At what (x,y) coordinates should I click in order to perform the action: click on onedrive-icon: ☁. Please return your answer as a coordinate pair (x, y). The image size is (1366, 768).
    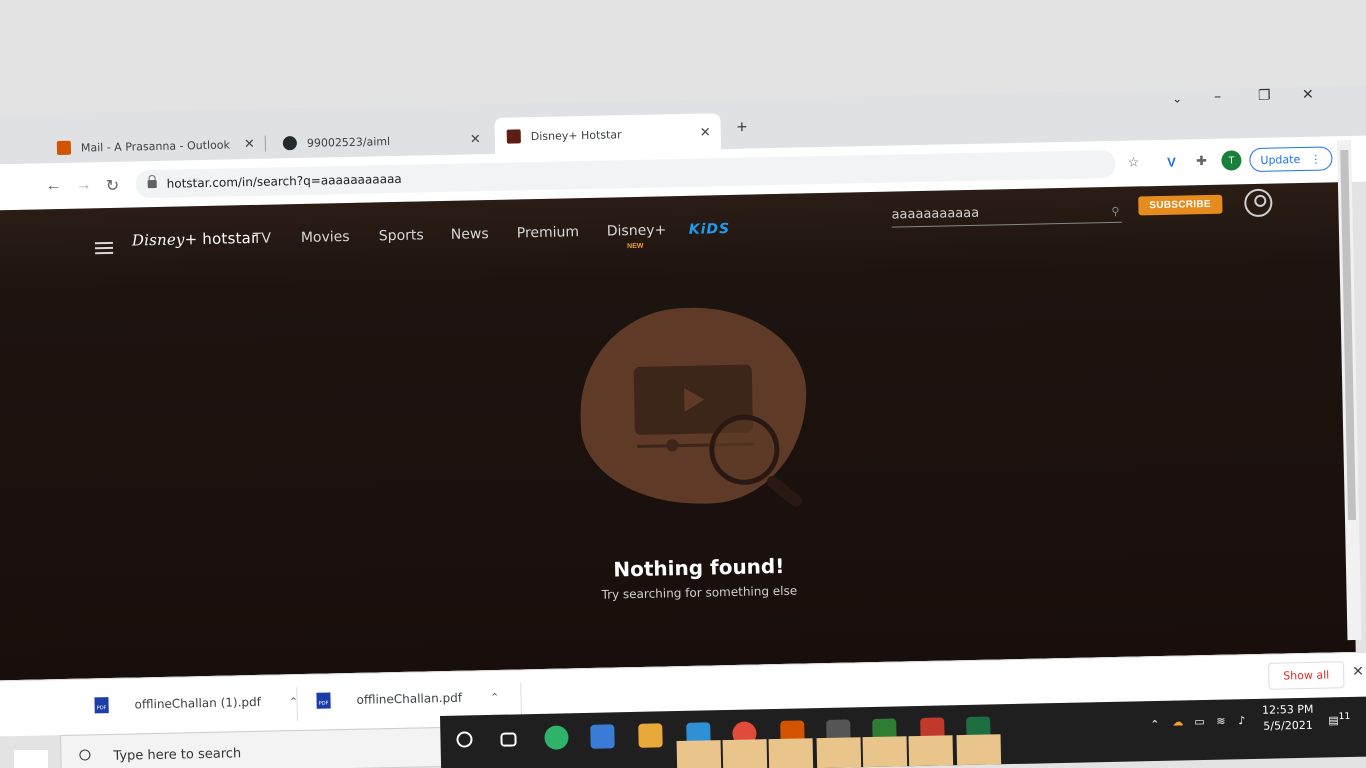
    Looking at the image, I should click on (1177, 722).